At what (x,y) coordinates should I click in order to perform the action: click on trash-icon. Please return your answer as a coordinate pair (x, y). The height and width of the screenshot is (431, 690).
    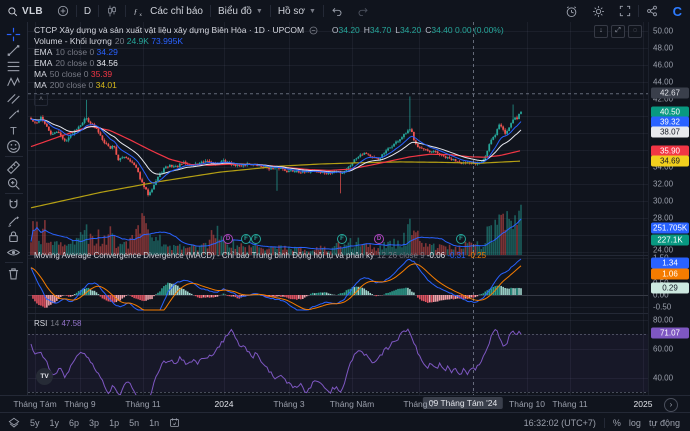
    Looking at the image, I should click on (13, 273).